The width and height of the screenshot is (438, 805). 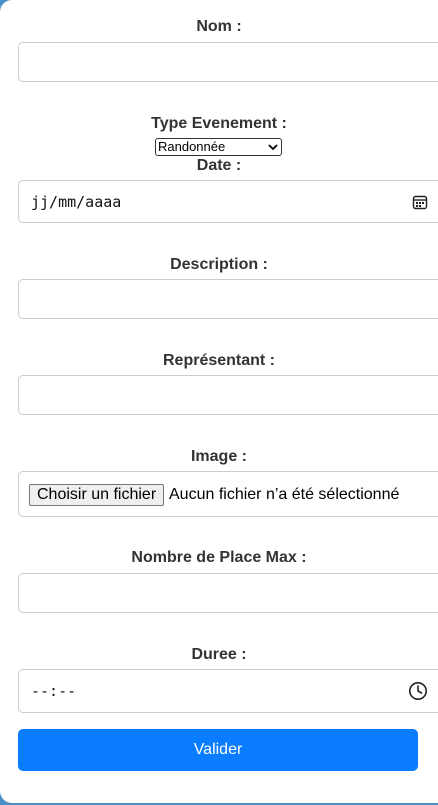 What do you see at coordinates (192, 146) in the screenshot?
I see `type-evenement-selected: Randonnée` at bounding box center [192, 146].